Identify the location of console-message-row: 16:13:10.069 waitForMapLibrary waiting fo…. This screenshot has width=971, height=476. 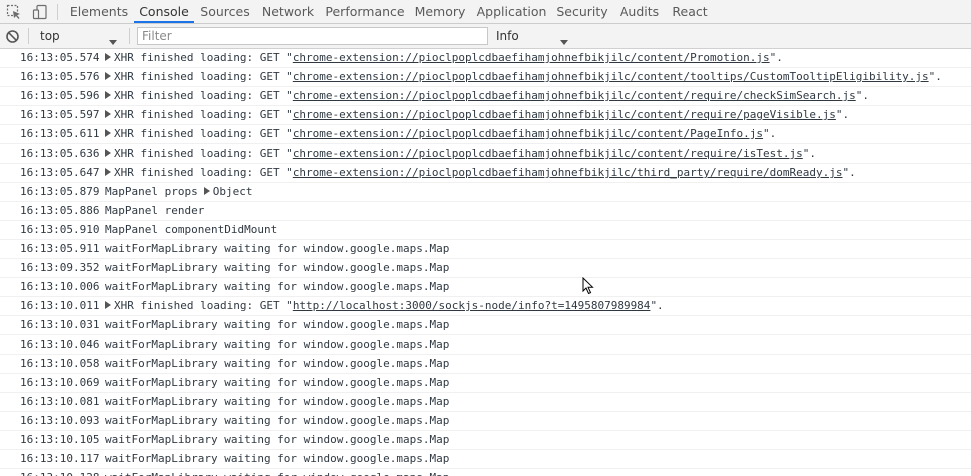
(485, 383).